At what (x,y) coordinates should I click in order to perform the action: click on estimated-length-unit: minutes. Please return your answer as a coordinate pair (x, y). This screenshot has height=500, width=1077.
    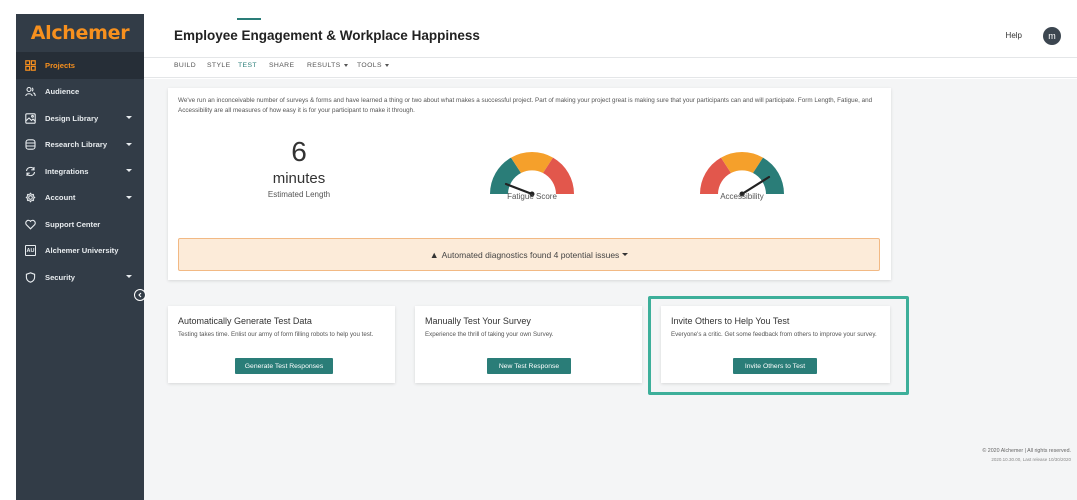
    Looking at the image, I should click on (299, 178).